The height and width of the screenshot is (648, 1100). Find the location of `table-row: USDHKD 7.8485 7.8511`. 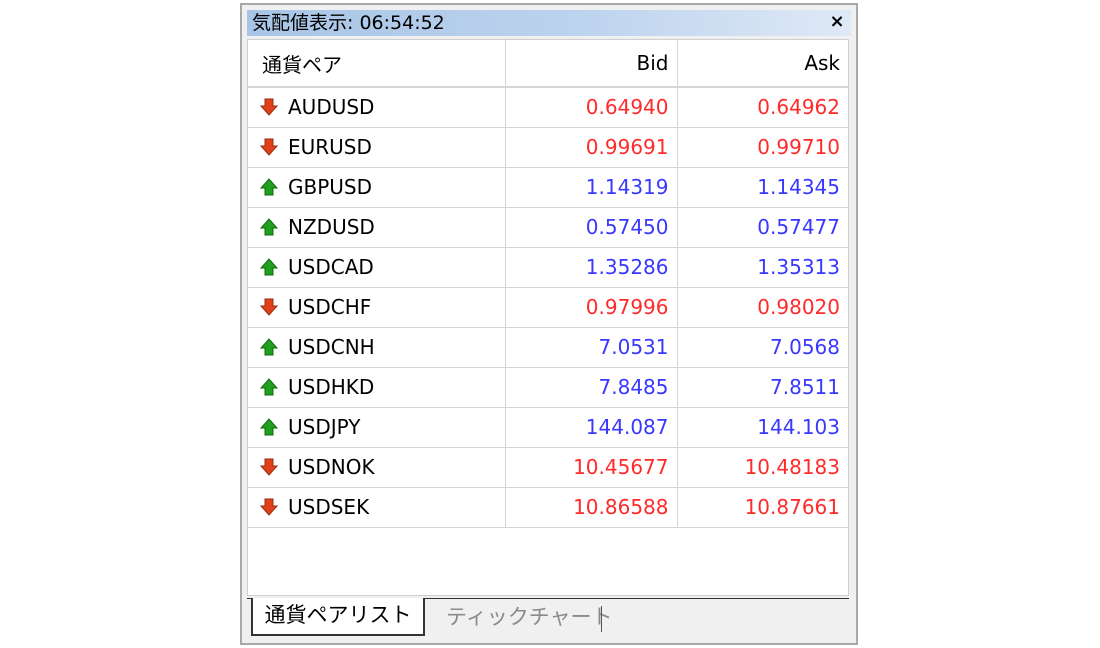

table-row: USDHKD 7.8485 7.8511 is located at coordinates (548, 387).